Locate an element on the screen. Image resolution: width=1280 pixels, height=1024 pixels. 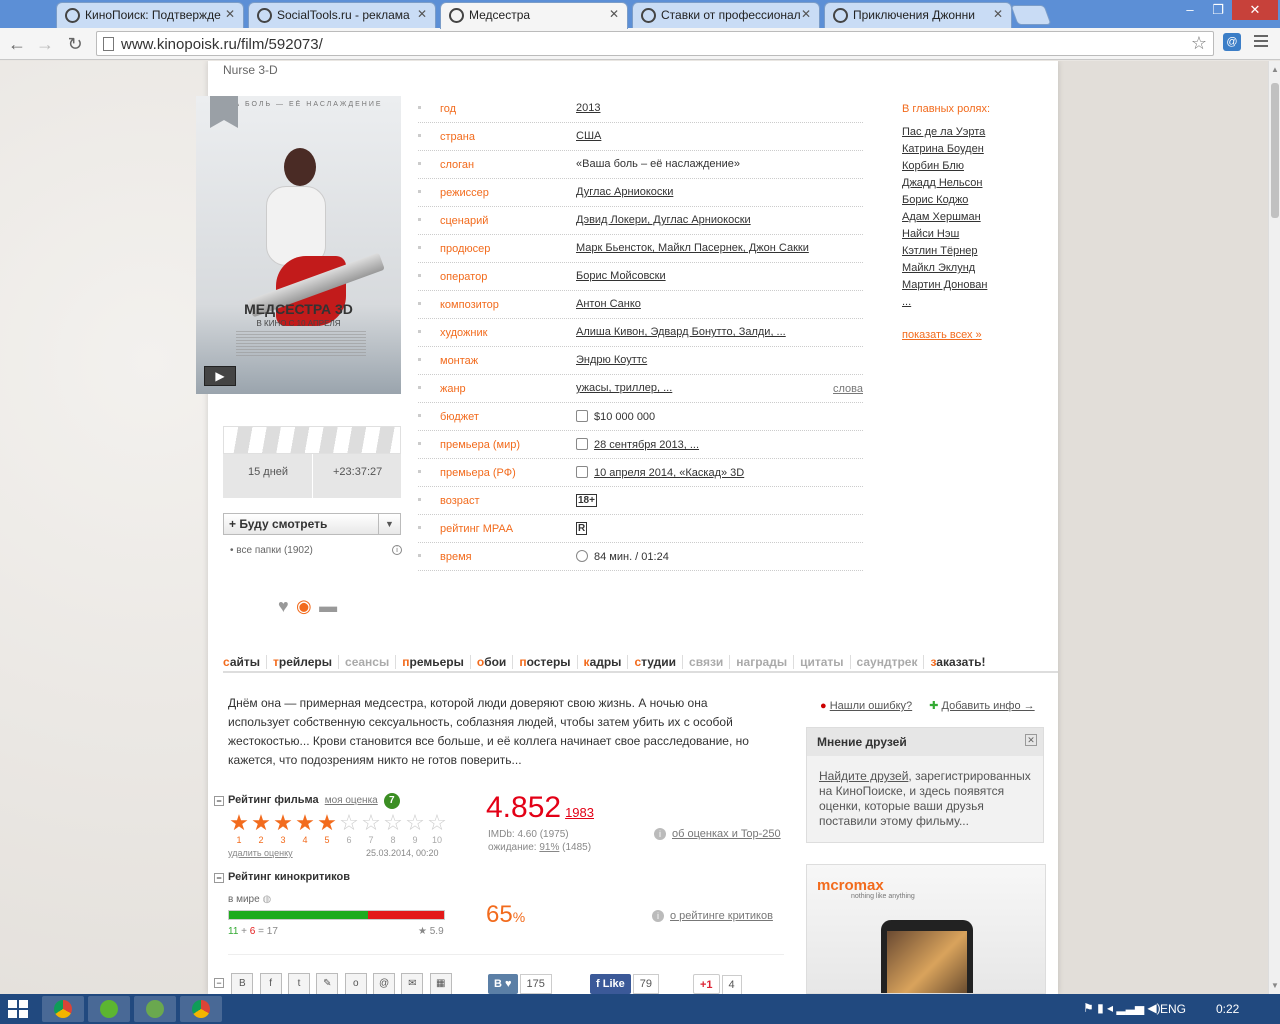
found-error-link: Нашли ошибку? is located at coordinates (871, 706).